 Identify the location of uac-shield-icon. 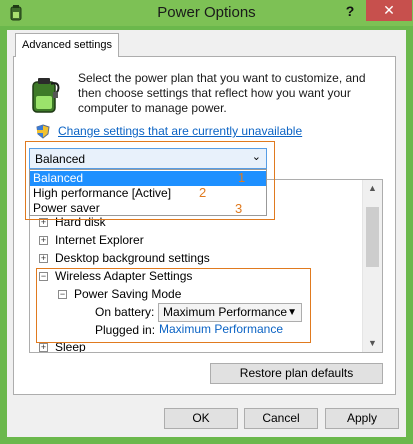
(43, 131).